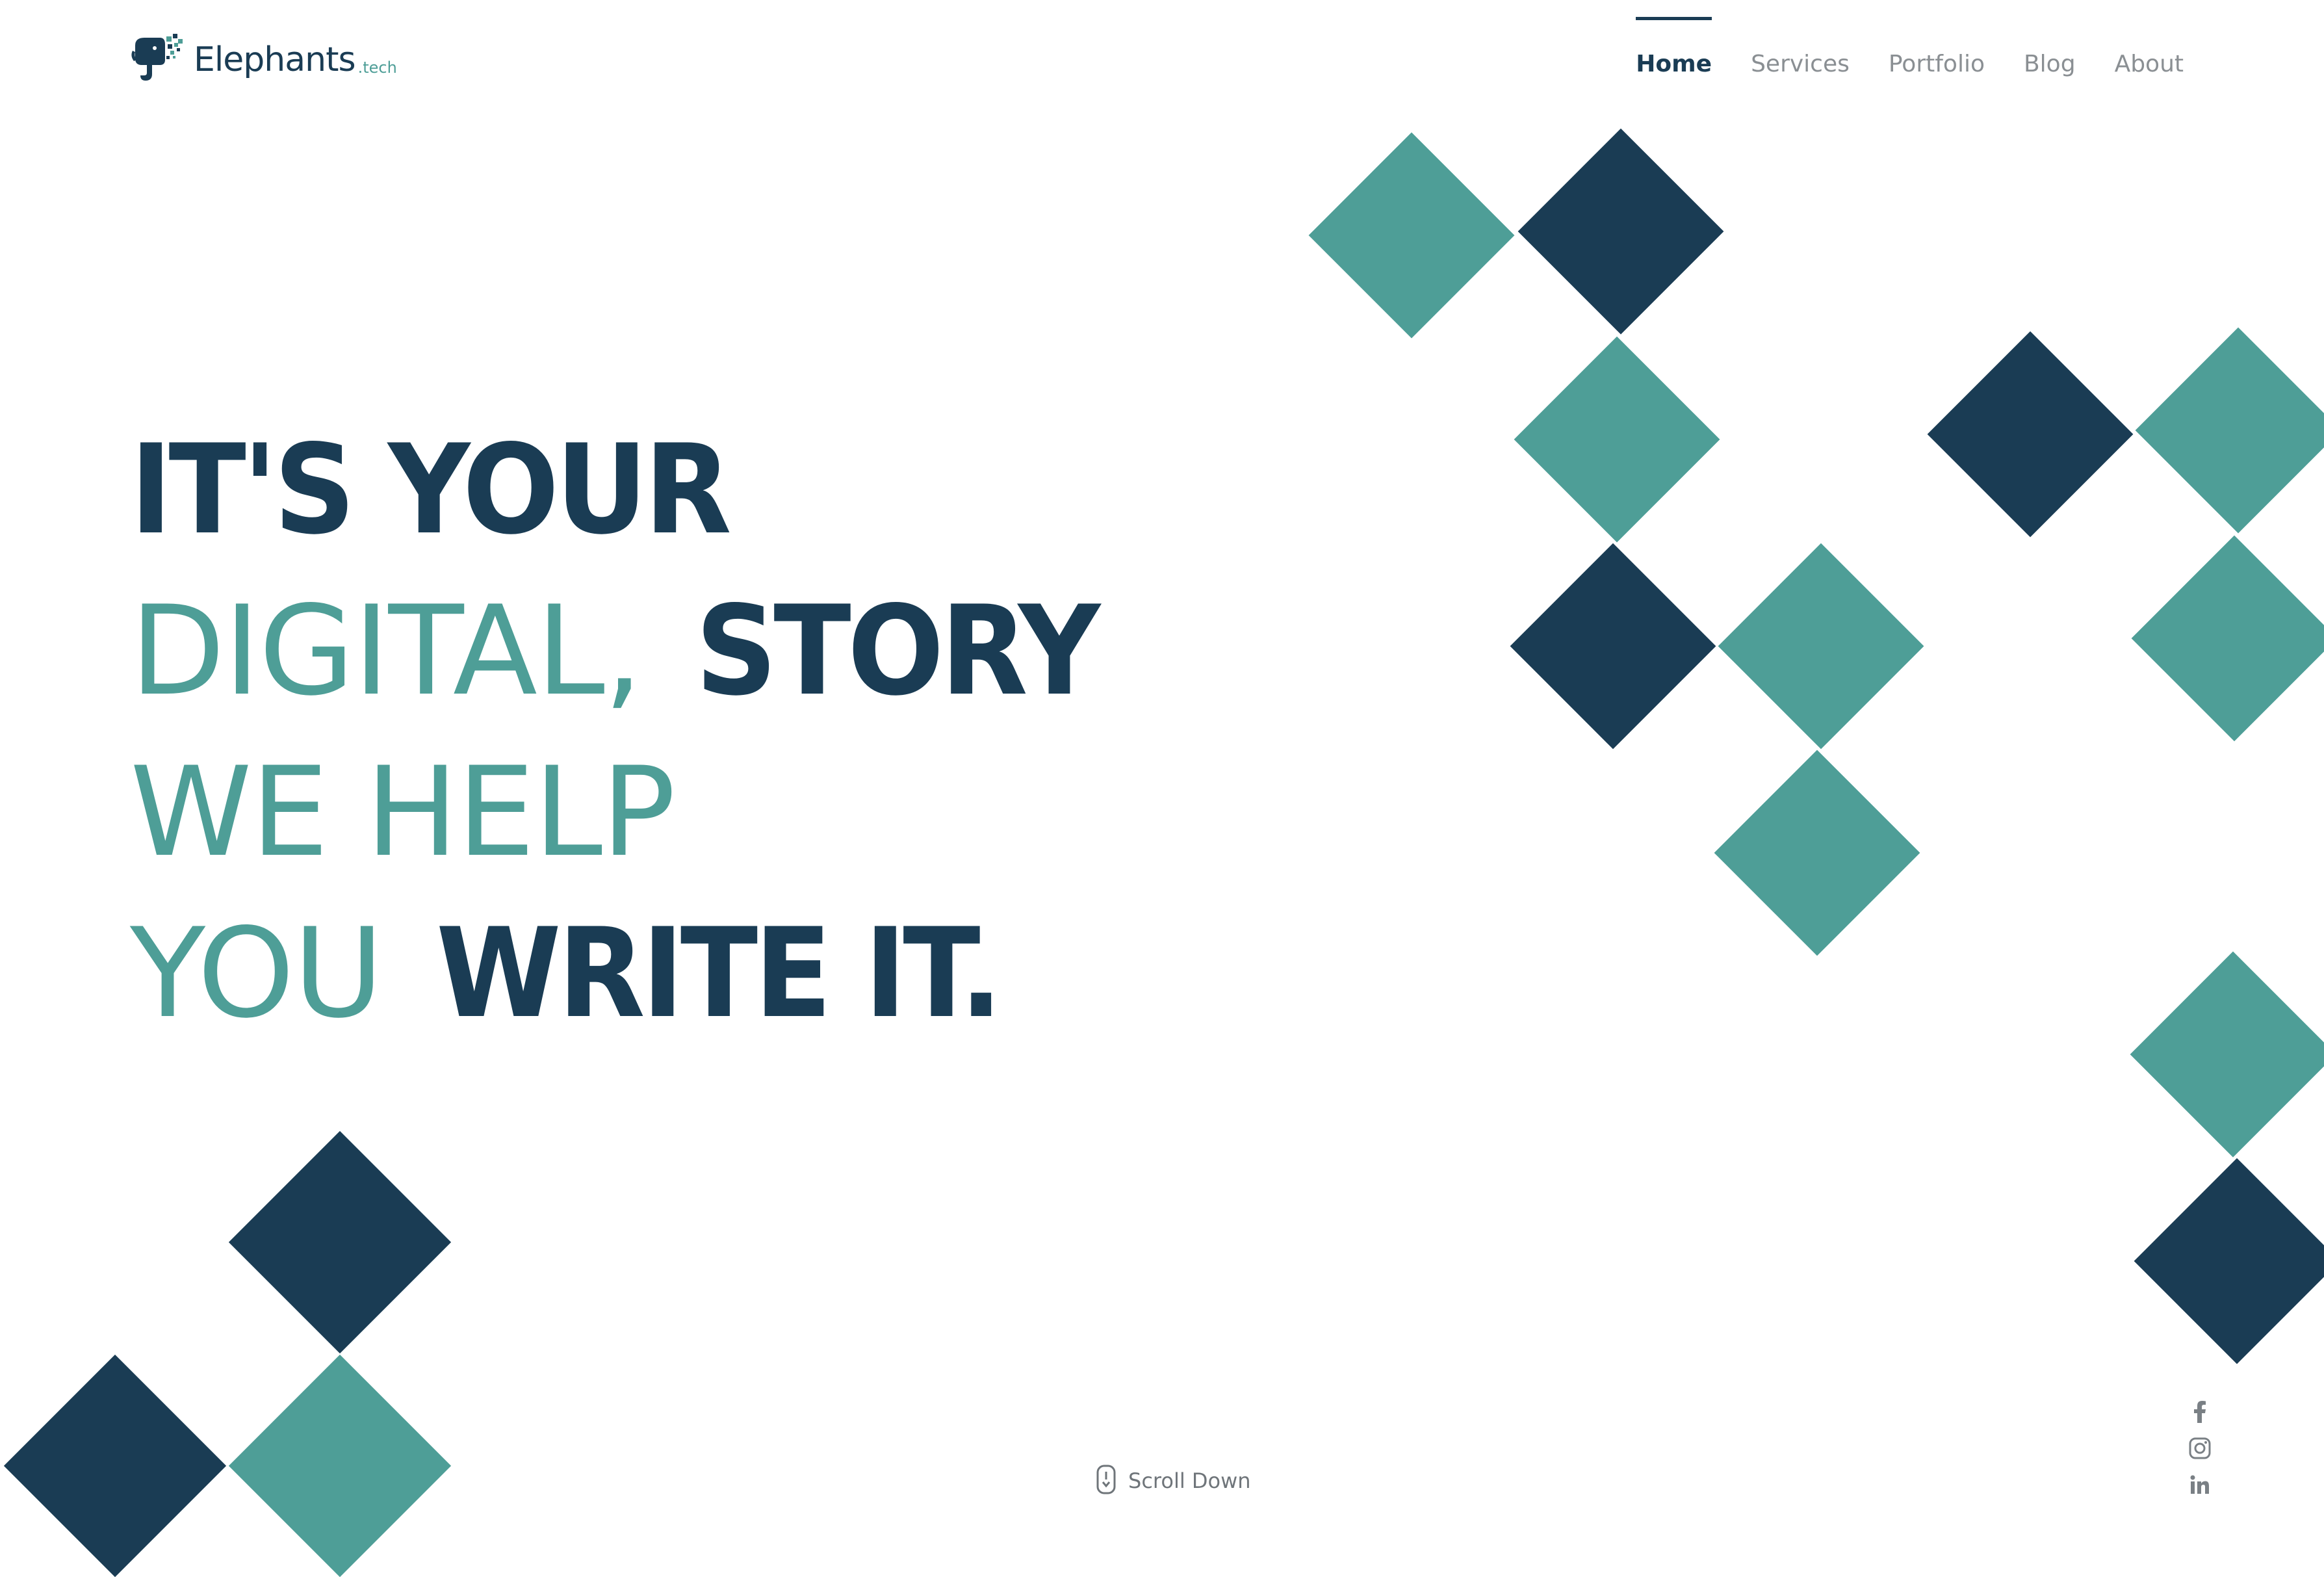 Image resolution: width=2324 pixels, height=1577 pixels. Describe the element at coordinates (403, 812) in the screenshot. I see `hero-line-3-light: WE HELP` at that location.